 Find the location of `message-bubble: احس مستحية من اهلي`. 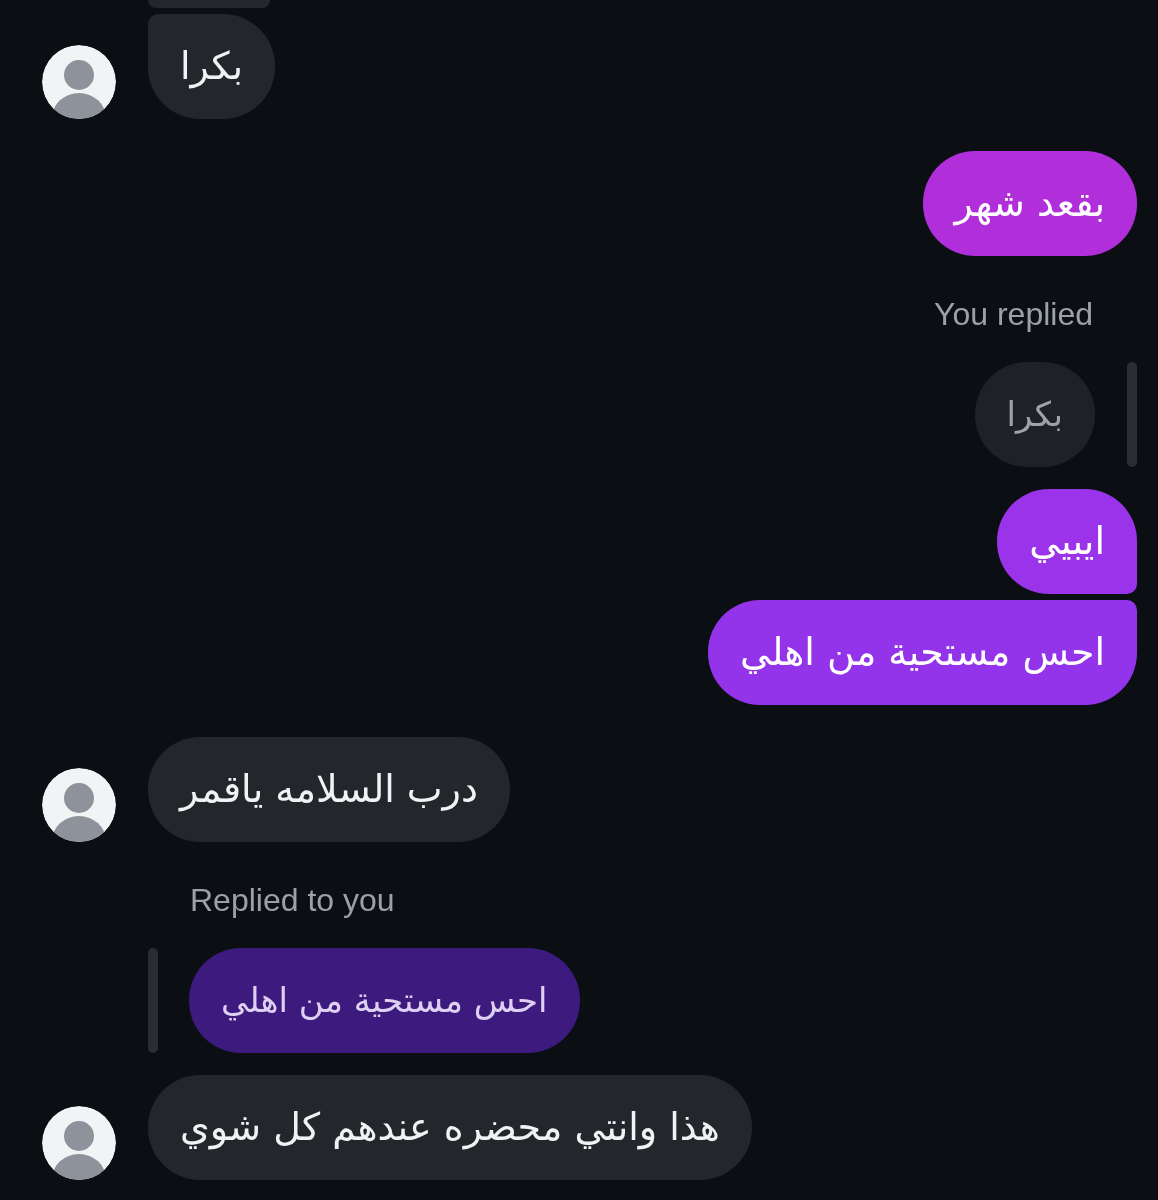

message-bubble: احس مستحية من اهلي is located at coordinates (922, 652).